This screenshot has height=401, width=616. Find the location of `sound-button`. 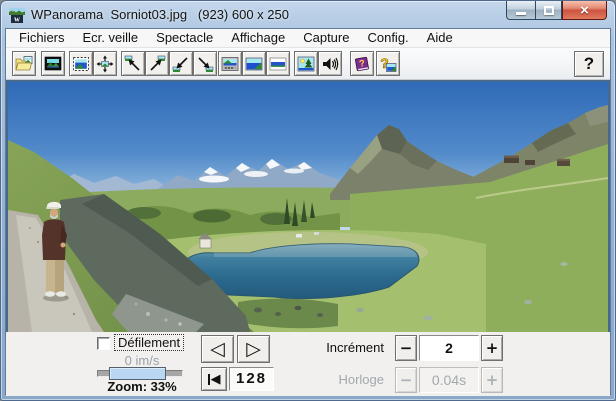

sound-button is located at coordinates (330, 63).